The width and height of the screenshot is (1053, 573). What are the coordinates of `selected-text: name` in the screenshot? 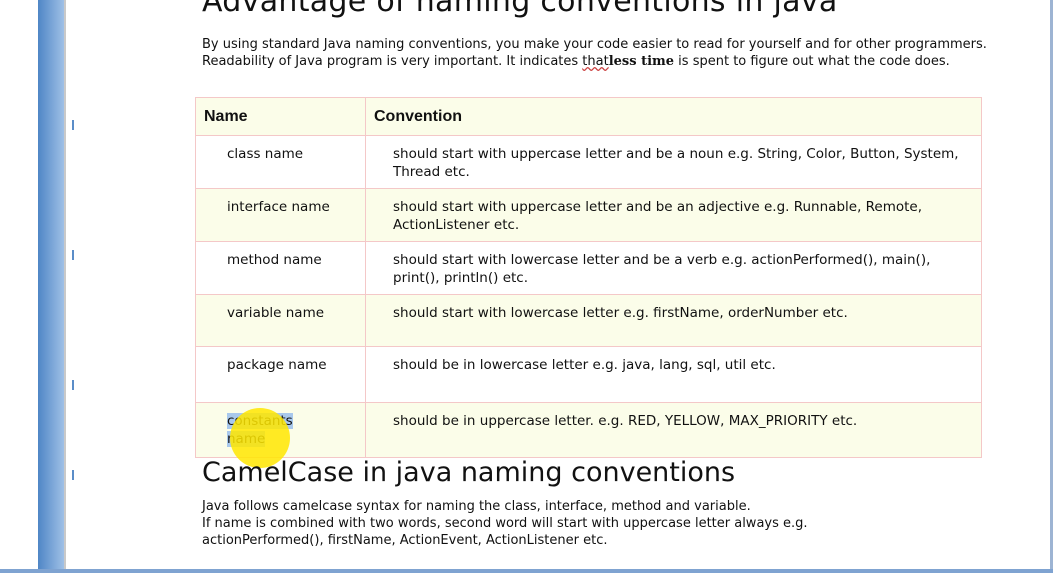 It's located at (246, 439).